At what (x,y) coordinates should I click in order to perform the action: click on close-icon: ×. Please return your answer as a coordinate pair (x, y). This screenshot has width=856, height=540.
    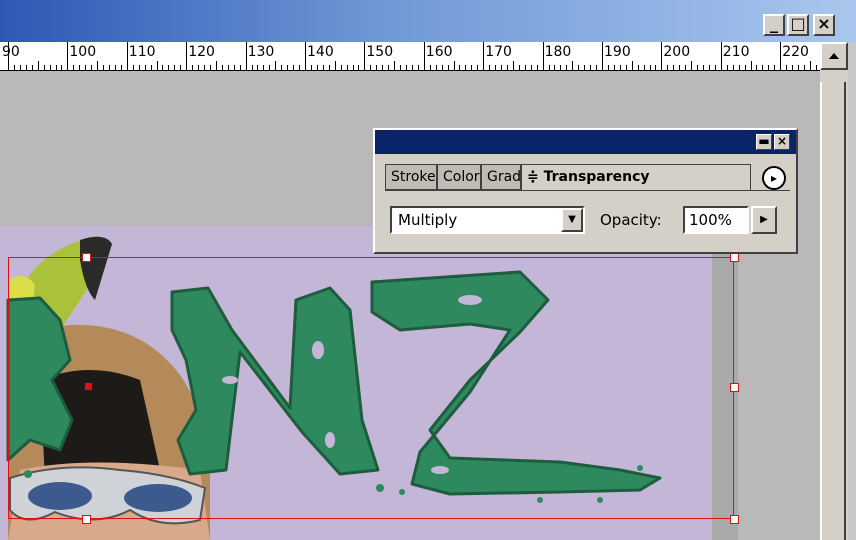
    Looking at the image, I should click on (782, 141).